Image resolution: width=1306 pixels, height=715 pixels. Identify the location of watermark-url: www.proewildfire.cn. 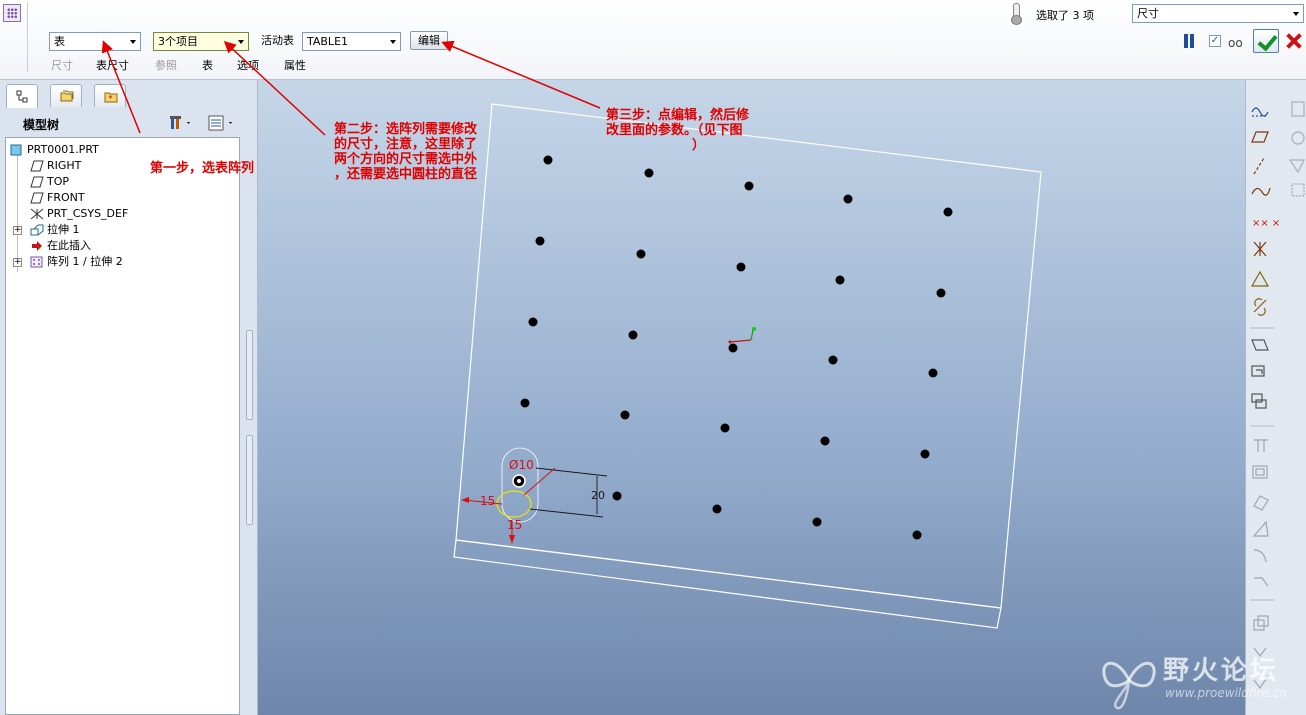
(1226, 693).